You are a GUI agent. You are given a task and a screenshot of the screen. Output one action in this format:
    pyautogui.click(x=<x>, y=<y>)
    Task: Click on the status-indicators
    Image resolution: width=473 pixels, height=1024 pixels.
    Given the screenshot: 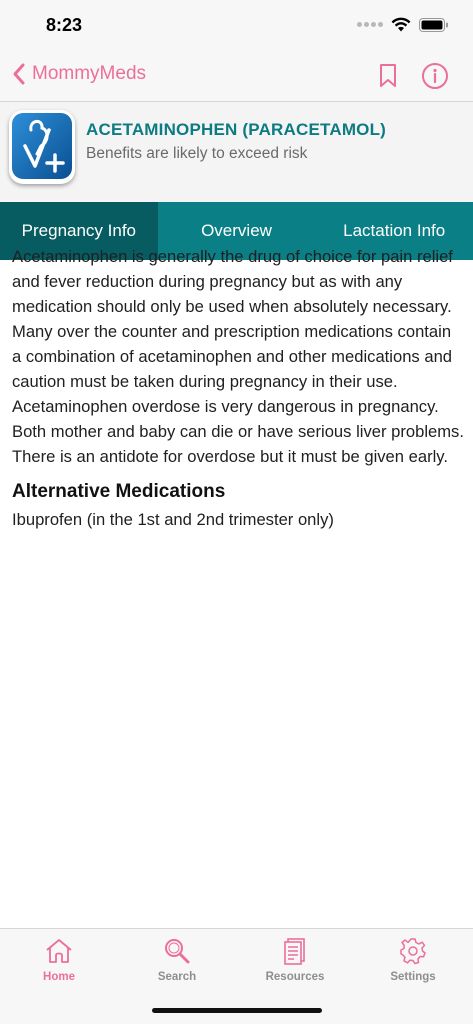 What is the action you would take?
    pyautogui.click(x=403, y=24)
    